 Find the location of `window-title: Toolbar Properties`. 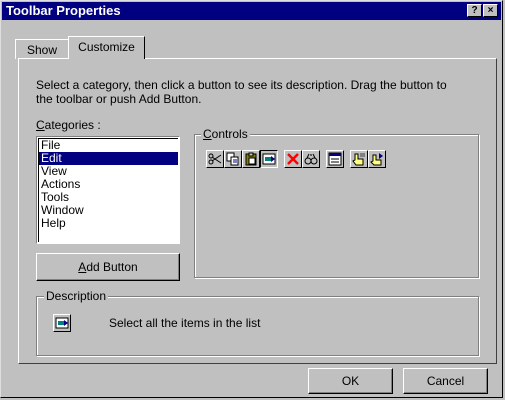

window-title: Toolbar Properties is located at coordinates (63, 10).